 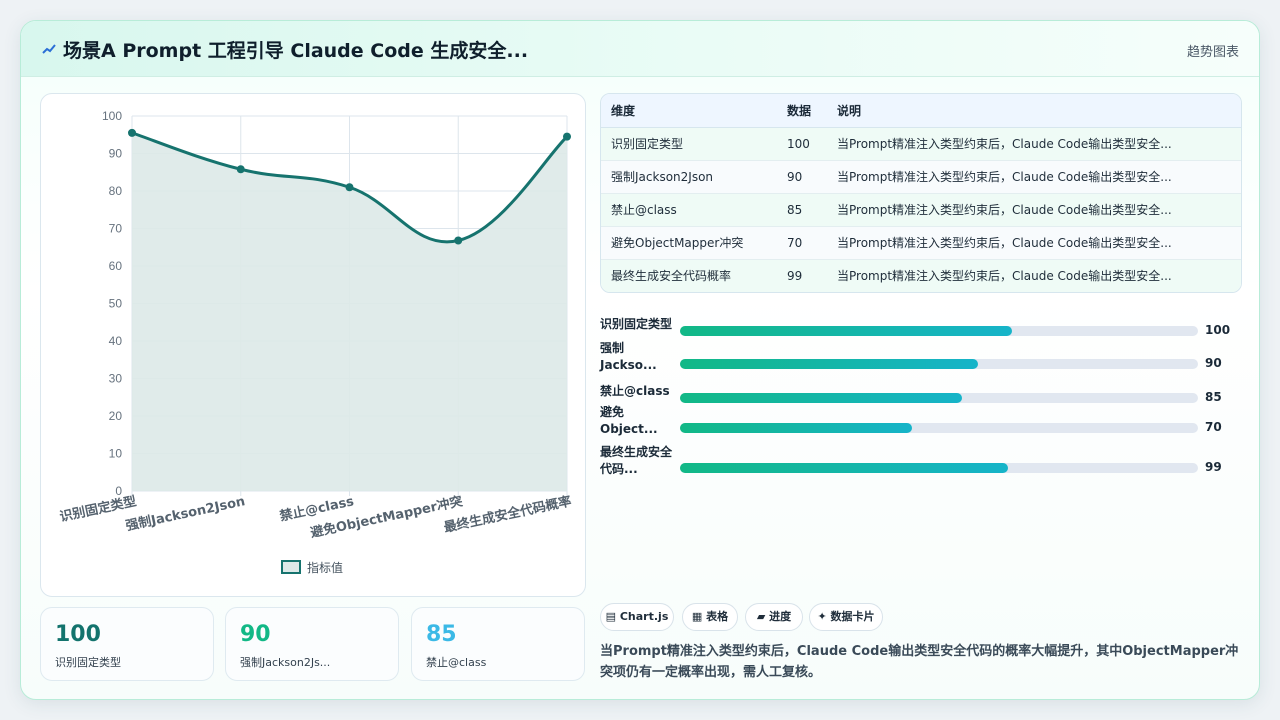 What do you see at coordinates (116, 191) in the screenshot?
I see `y-tick-label: 80` at bounding box center [116, 191].